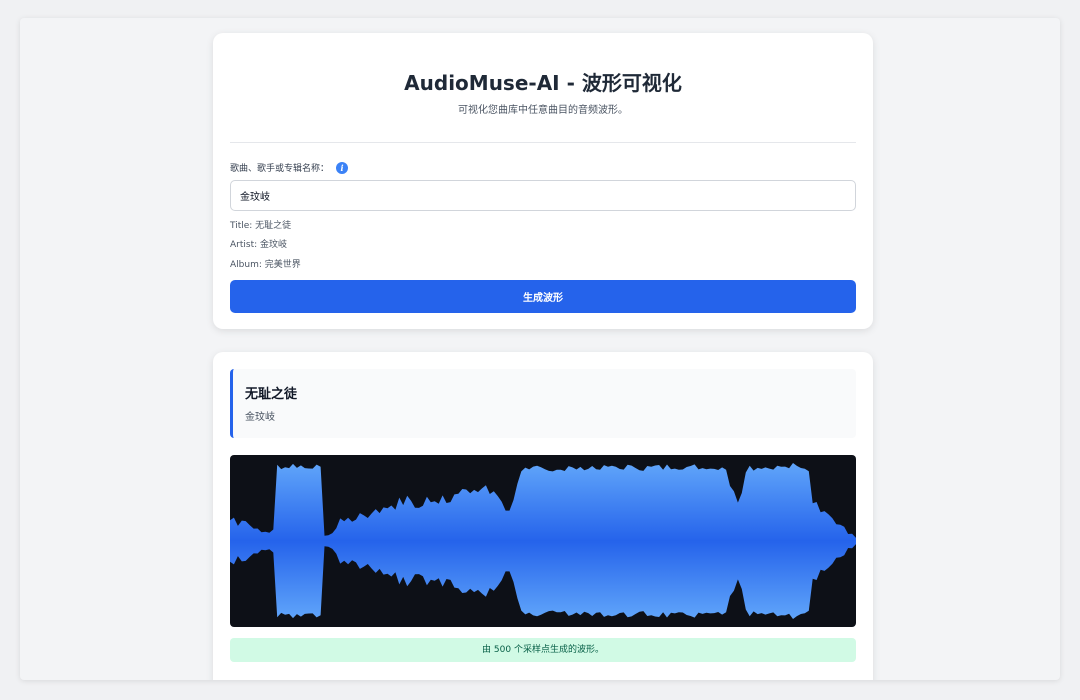  What do you see at coordinates (265, 265) in the screenshot?
I see `selected-album: Album: 完美世界` at bounding box center [265, 265].